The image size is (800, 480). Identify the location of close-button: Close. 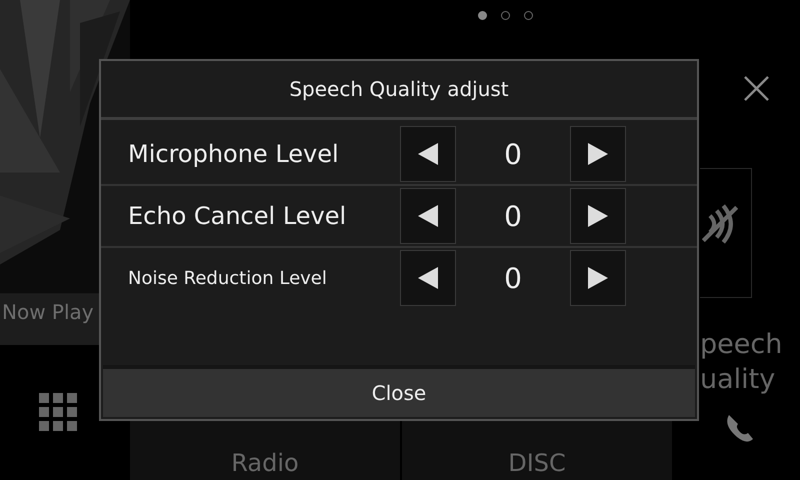
(399, 391).